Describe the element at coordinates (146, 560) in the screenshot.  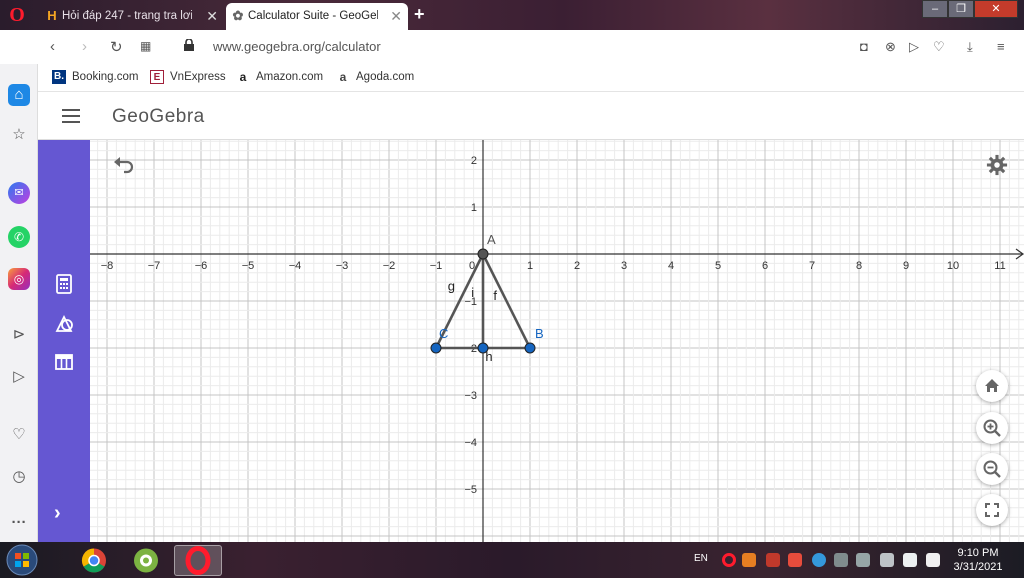
I see `taskbar-coccoc` at that location.